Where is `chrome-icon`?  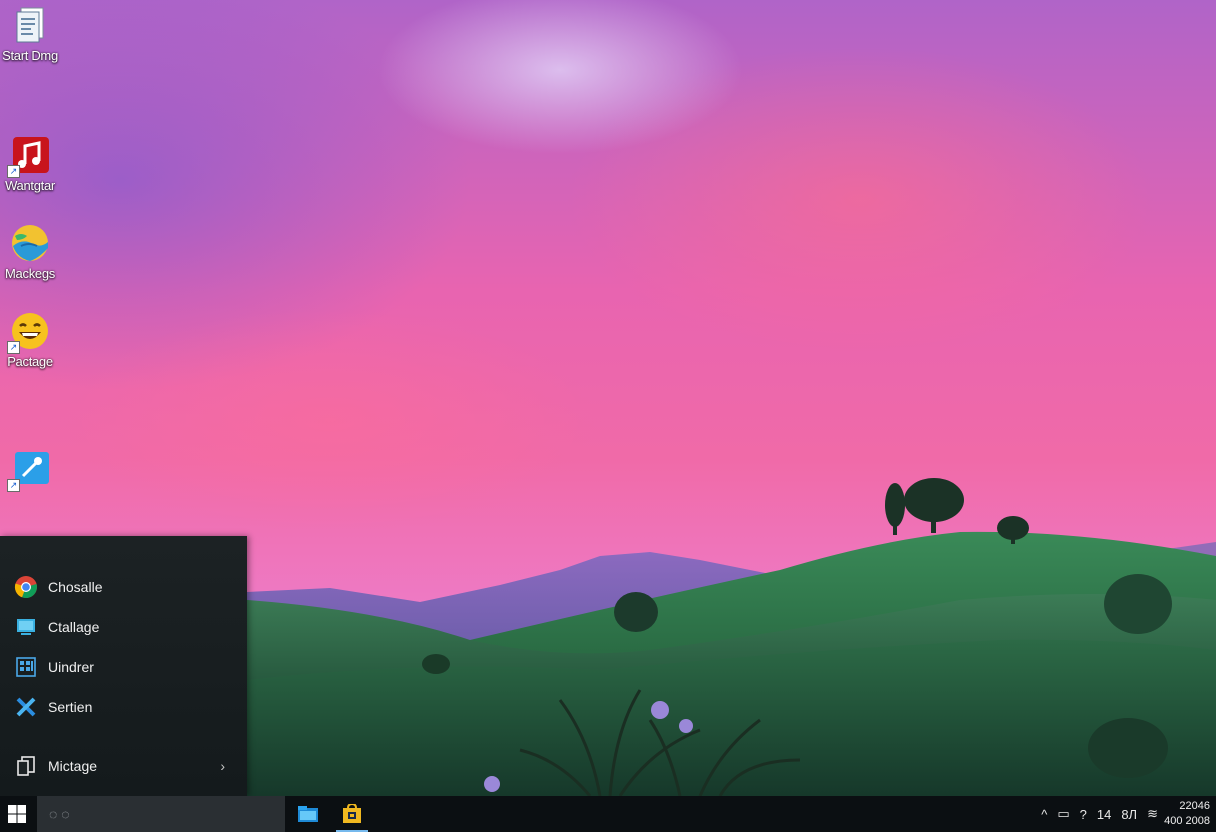
chrome-icon is located at coordinates (26, 587).